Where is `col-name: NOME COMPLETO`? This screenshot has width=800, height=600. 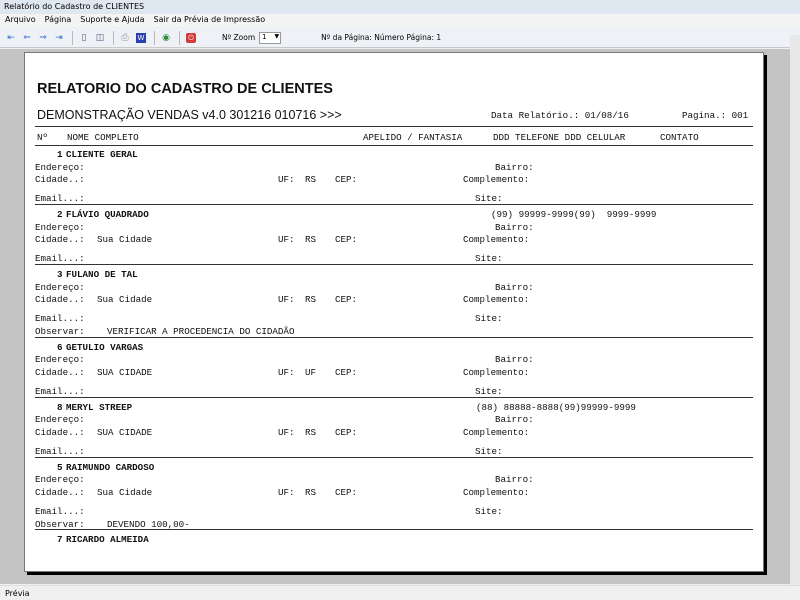 col-name: NOME COMPLETO is located at coordinates (103, 137).